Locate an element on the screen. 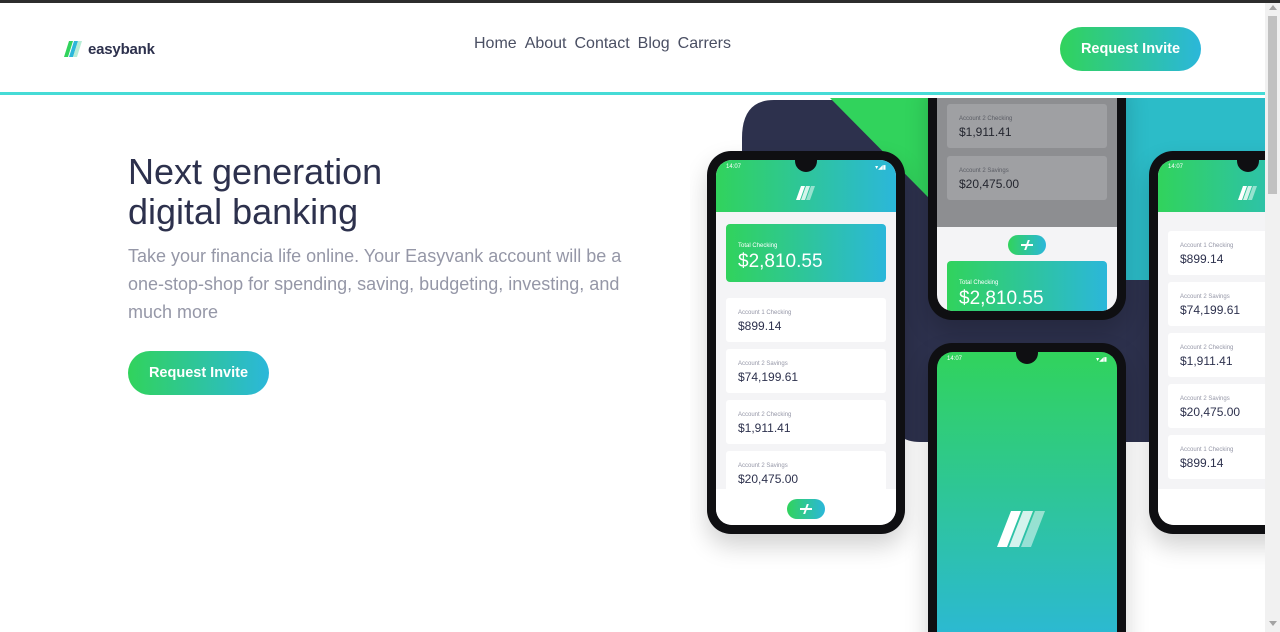  hero-title-line-1: Next generation is located at coordinates (255, 171).